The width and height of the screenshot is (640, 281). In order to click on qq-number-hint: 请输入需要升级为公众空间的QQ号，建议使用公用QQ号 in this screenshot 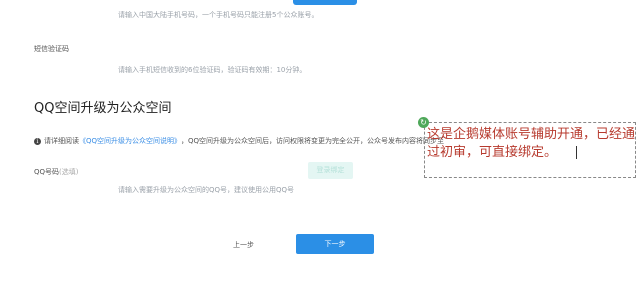, I will do `click(206, 190)`.